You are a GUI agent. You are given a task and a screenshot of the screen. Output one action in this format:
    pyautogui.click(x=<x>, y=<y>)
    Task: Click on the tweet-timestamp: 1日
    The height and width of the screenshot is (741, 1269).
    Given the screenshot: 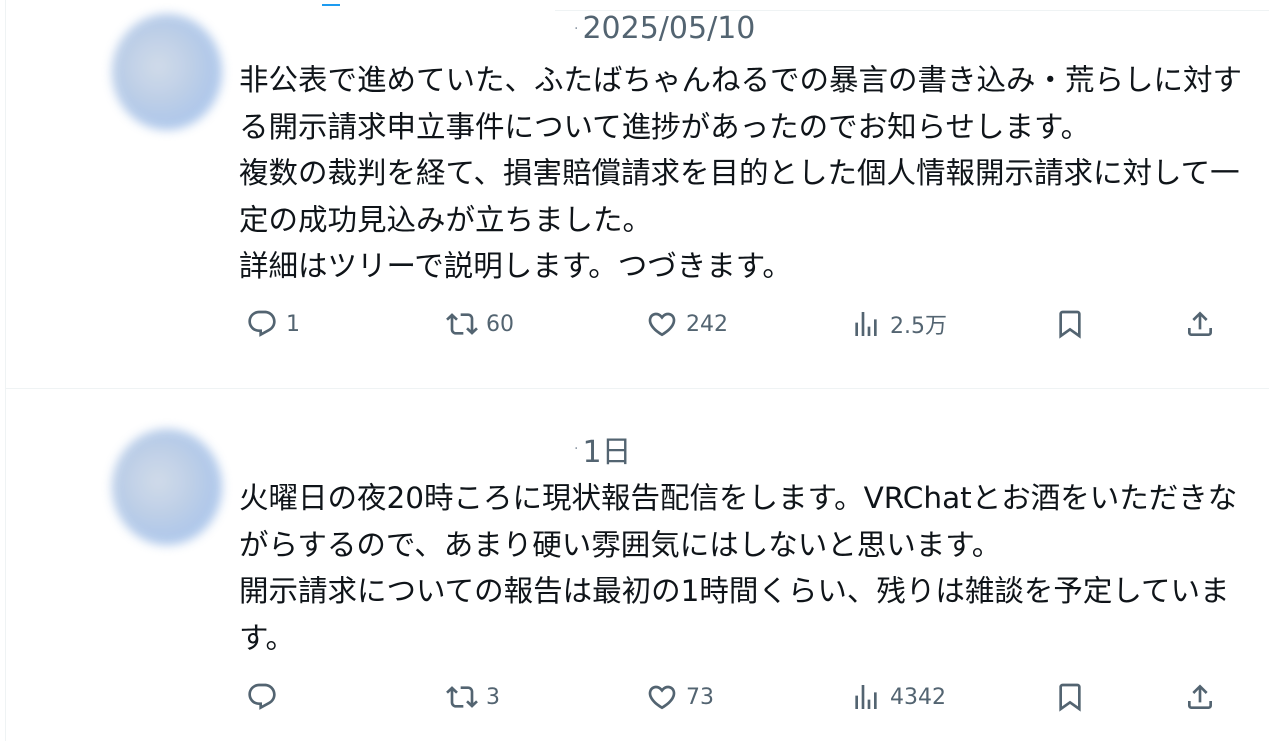 What is the action you would take?
    pyautogui.click(x=606, y=449)
    